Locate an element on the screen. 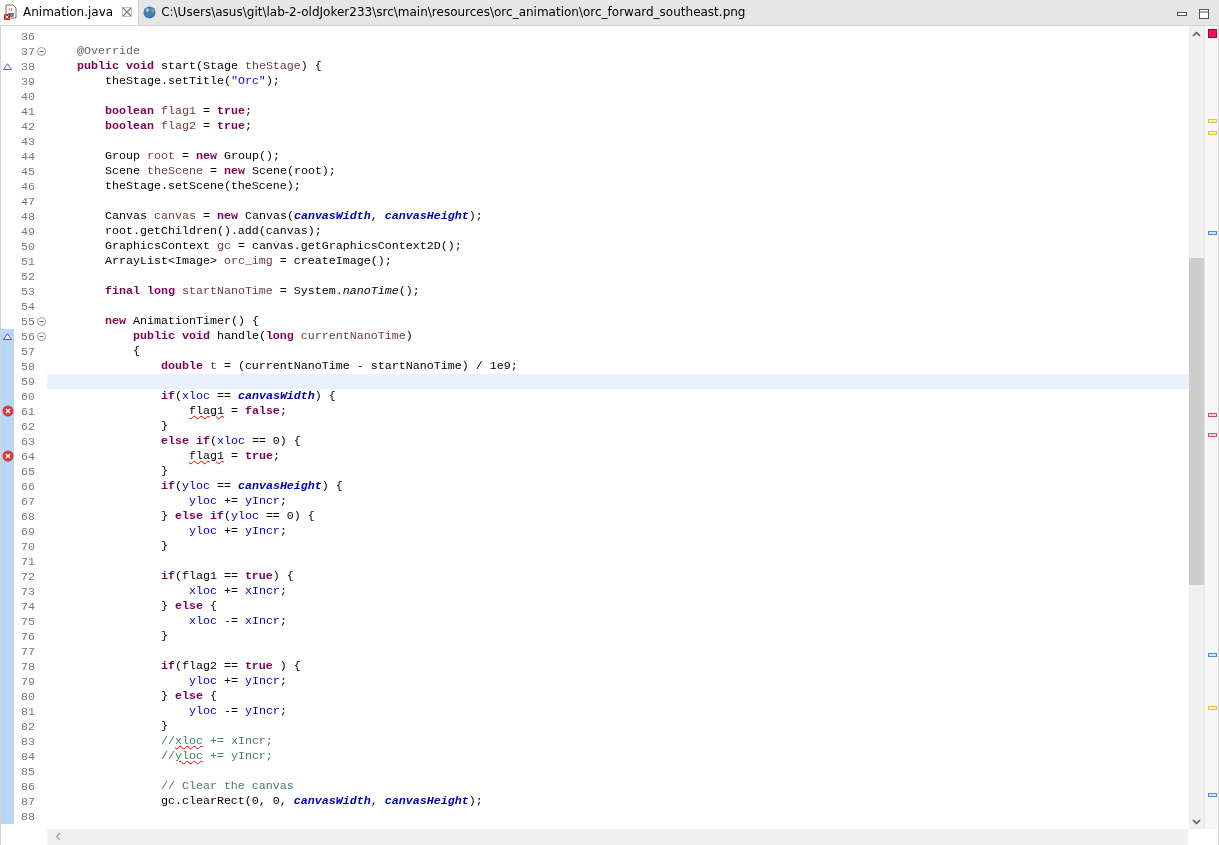 Image resolution: width=1219 pixels, height=845 pixels. code-line: public void handle(long currentNanoTime) is located at coordinates (272, 336).